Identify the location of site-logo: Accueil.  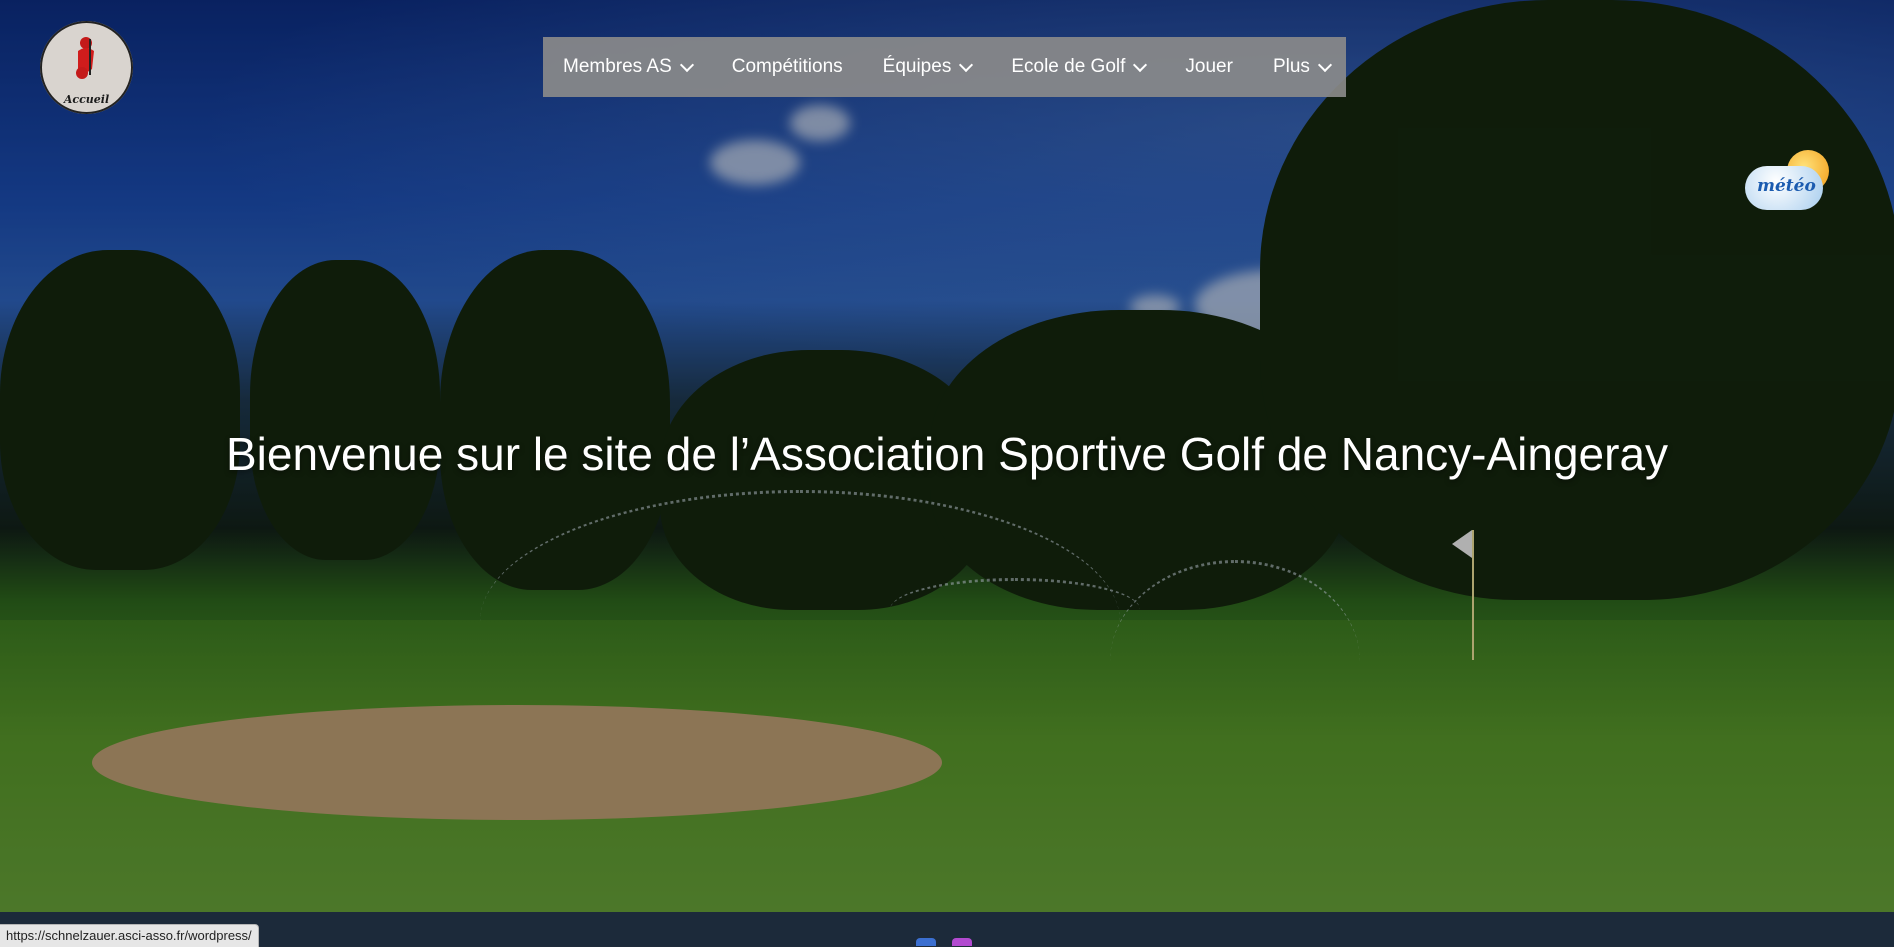
(86, 67).